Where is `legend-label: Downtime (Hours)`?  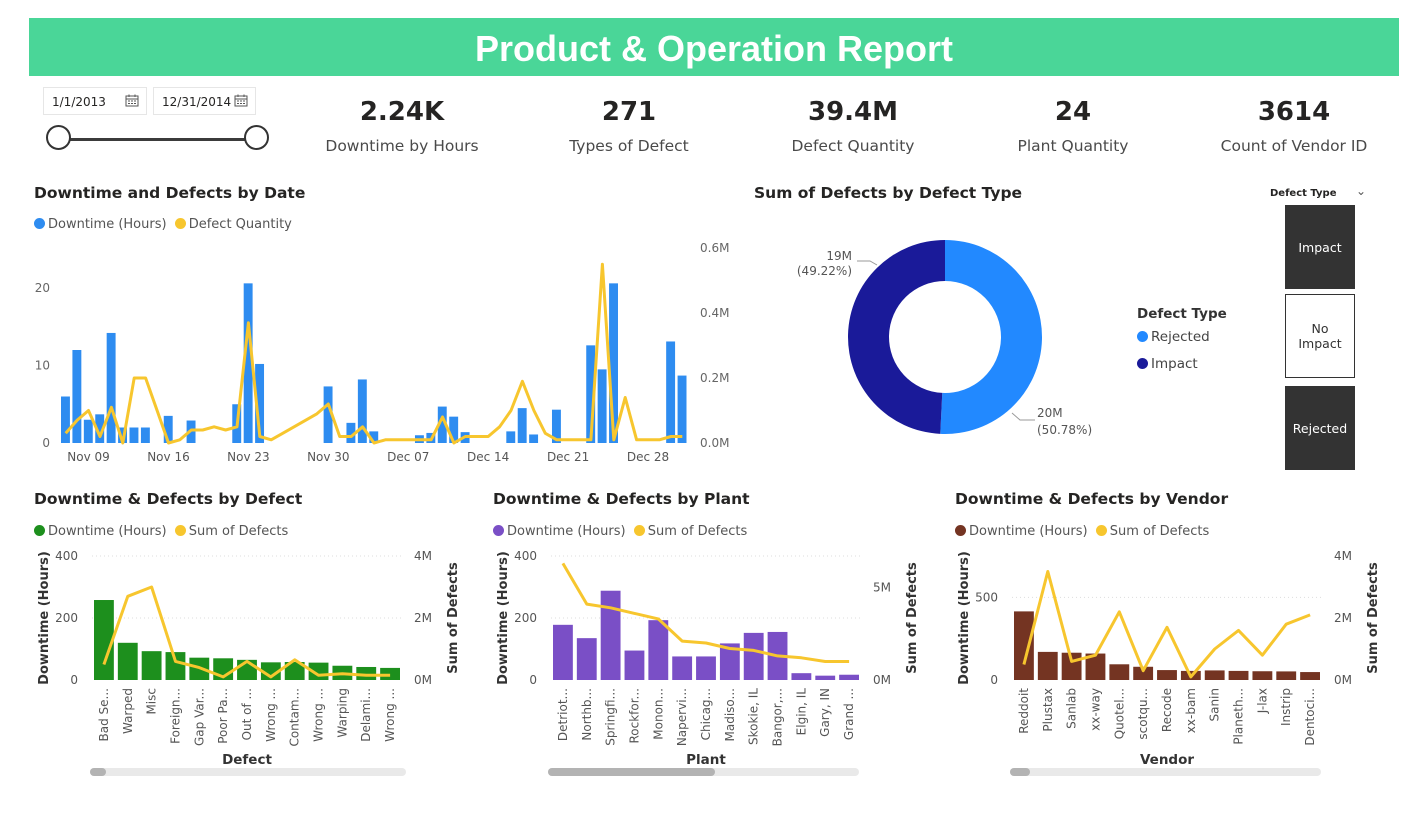 legend-label: Downtime (Hours) is located at coordinates (1028, 531).